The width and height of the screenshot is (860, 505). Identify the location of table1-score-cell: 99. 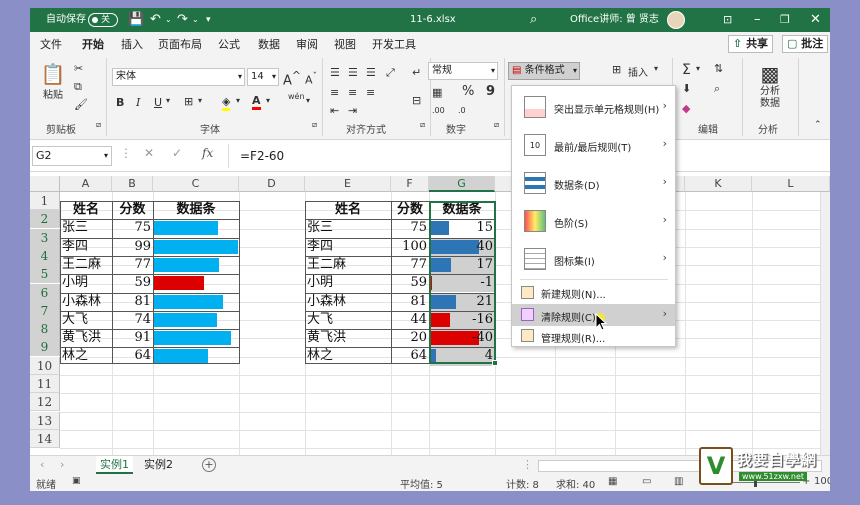
(132, 247).